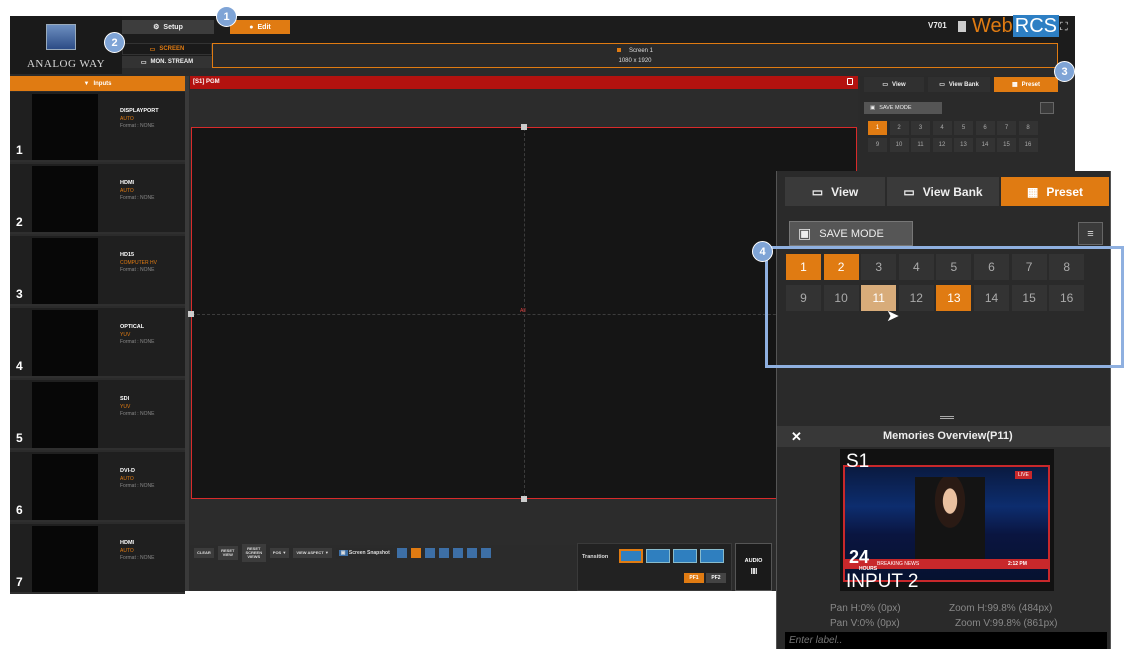 This screenshot has width=1125, height=649. What do you see at coordinates (1047, 108) in the screenshot?
I see `list-view-icon` at bounding box center [1047, 108].